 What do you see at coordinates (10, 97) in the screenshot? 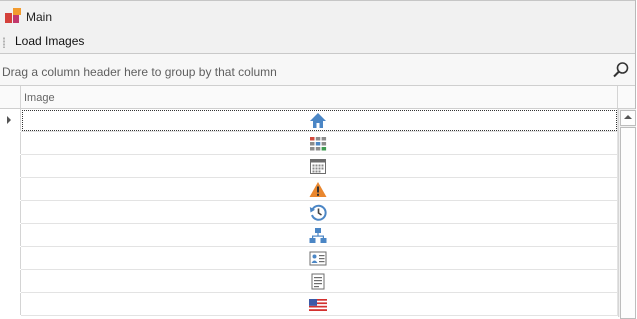
I see `row-indicator-header` at bounding box center [10, 97].